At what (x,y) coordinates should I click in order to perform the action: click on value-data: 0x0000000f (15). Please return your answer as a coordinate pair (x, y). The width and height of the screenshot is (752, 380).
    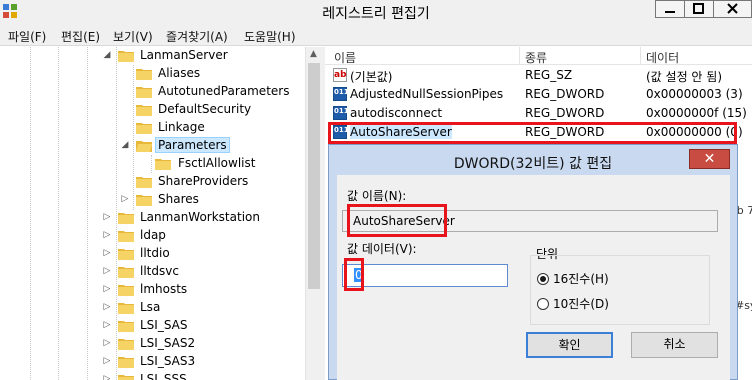
    Looking at the image, I should click on (696, 113).